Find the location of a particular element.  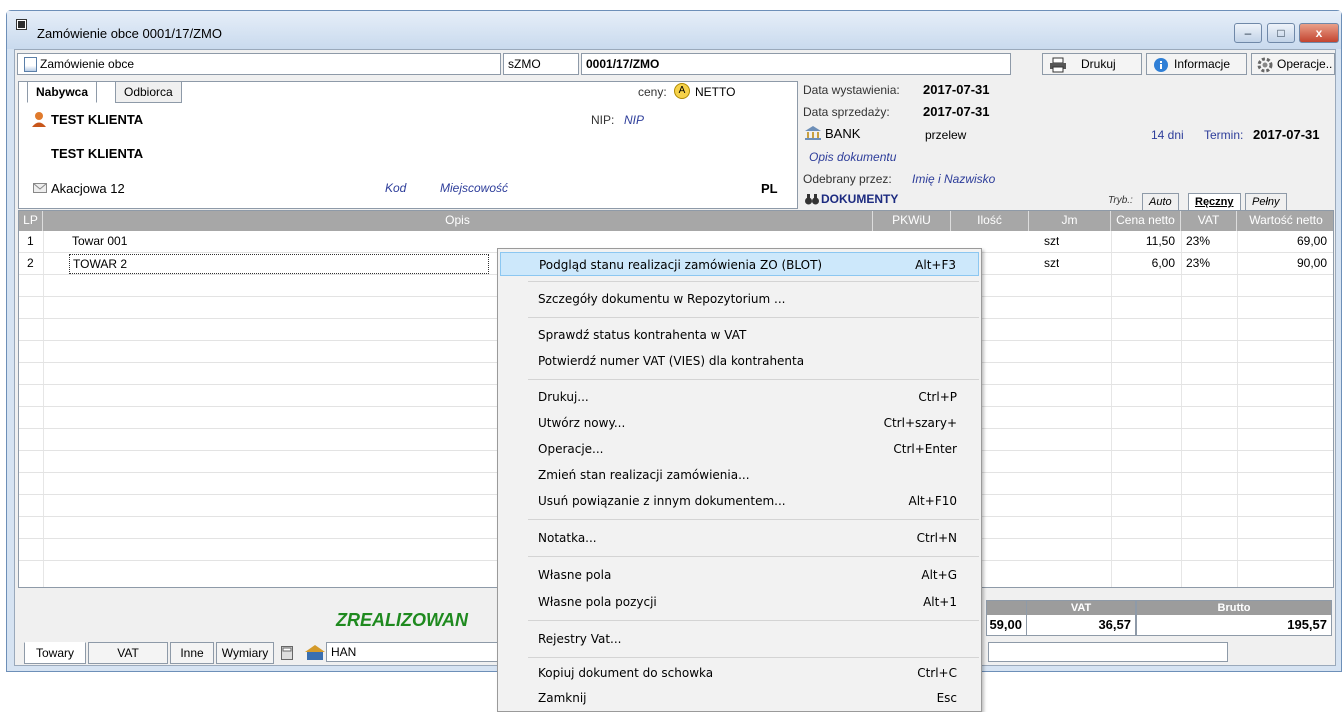

menu-item-shortcut: Alt+F3 is located at coordinates (935, 265).